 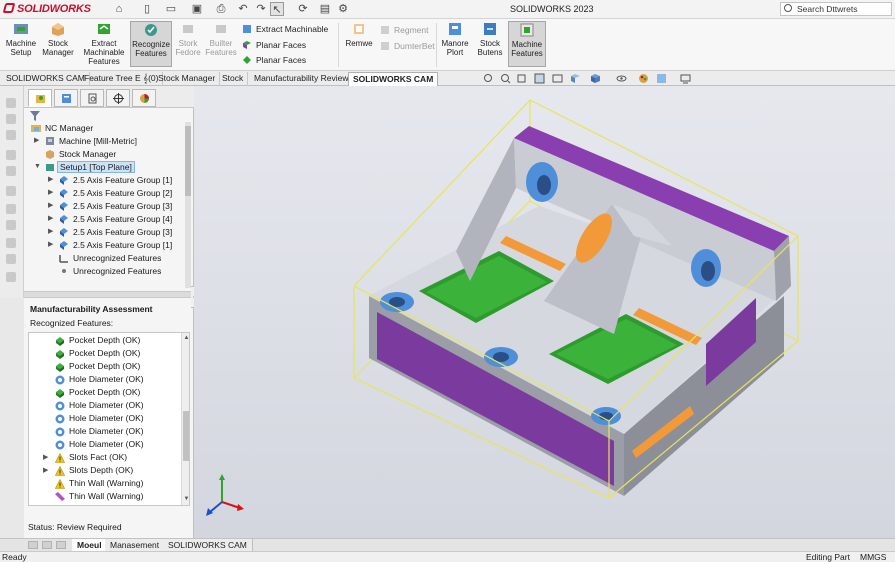 What do you see at coordinates (61, 545) in the screenshot?
I see `tab-scroll-next-icon` at bounding box center [61, 545].